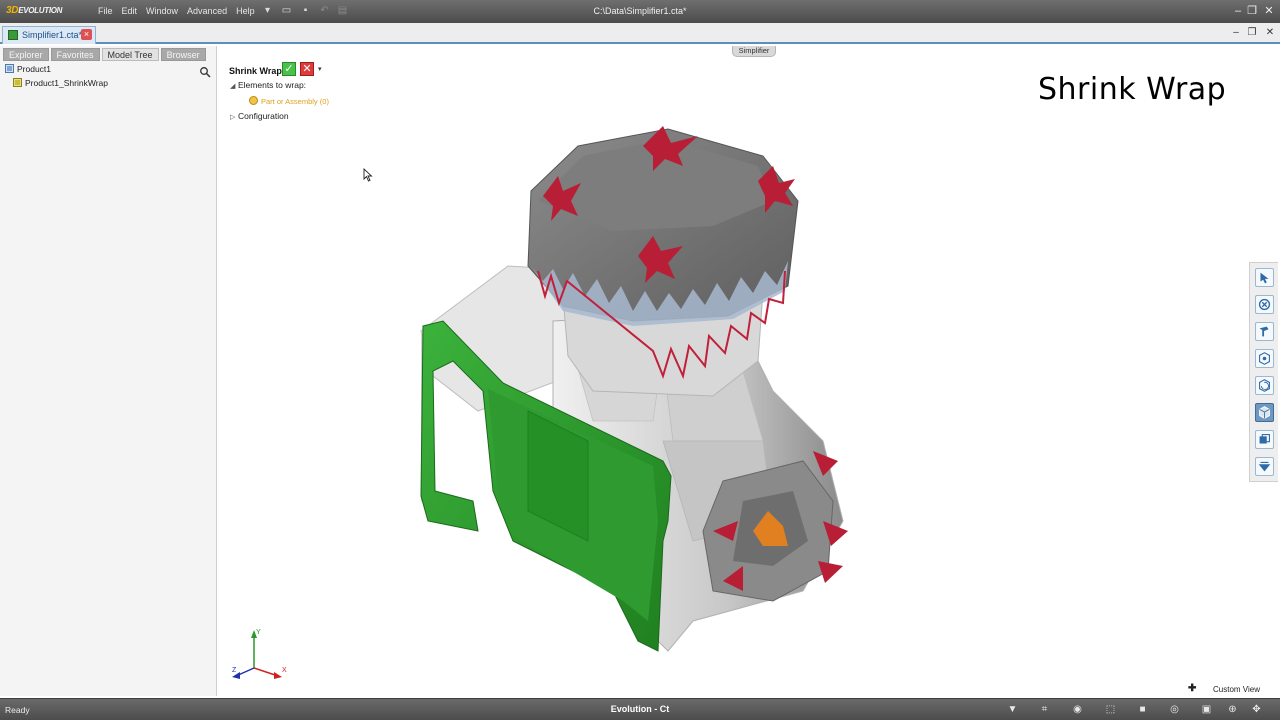 This screenshot has height=720, width=1280. What do you see at coordinates (263, 116) in the screenshot?
I see `section-label: Configuration` at bounding box center [263, 116].